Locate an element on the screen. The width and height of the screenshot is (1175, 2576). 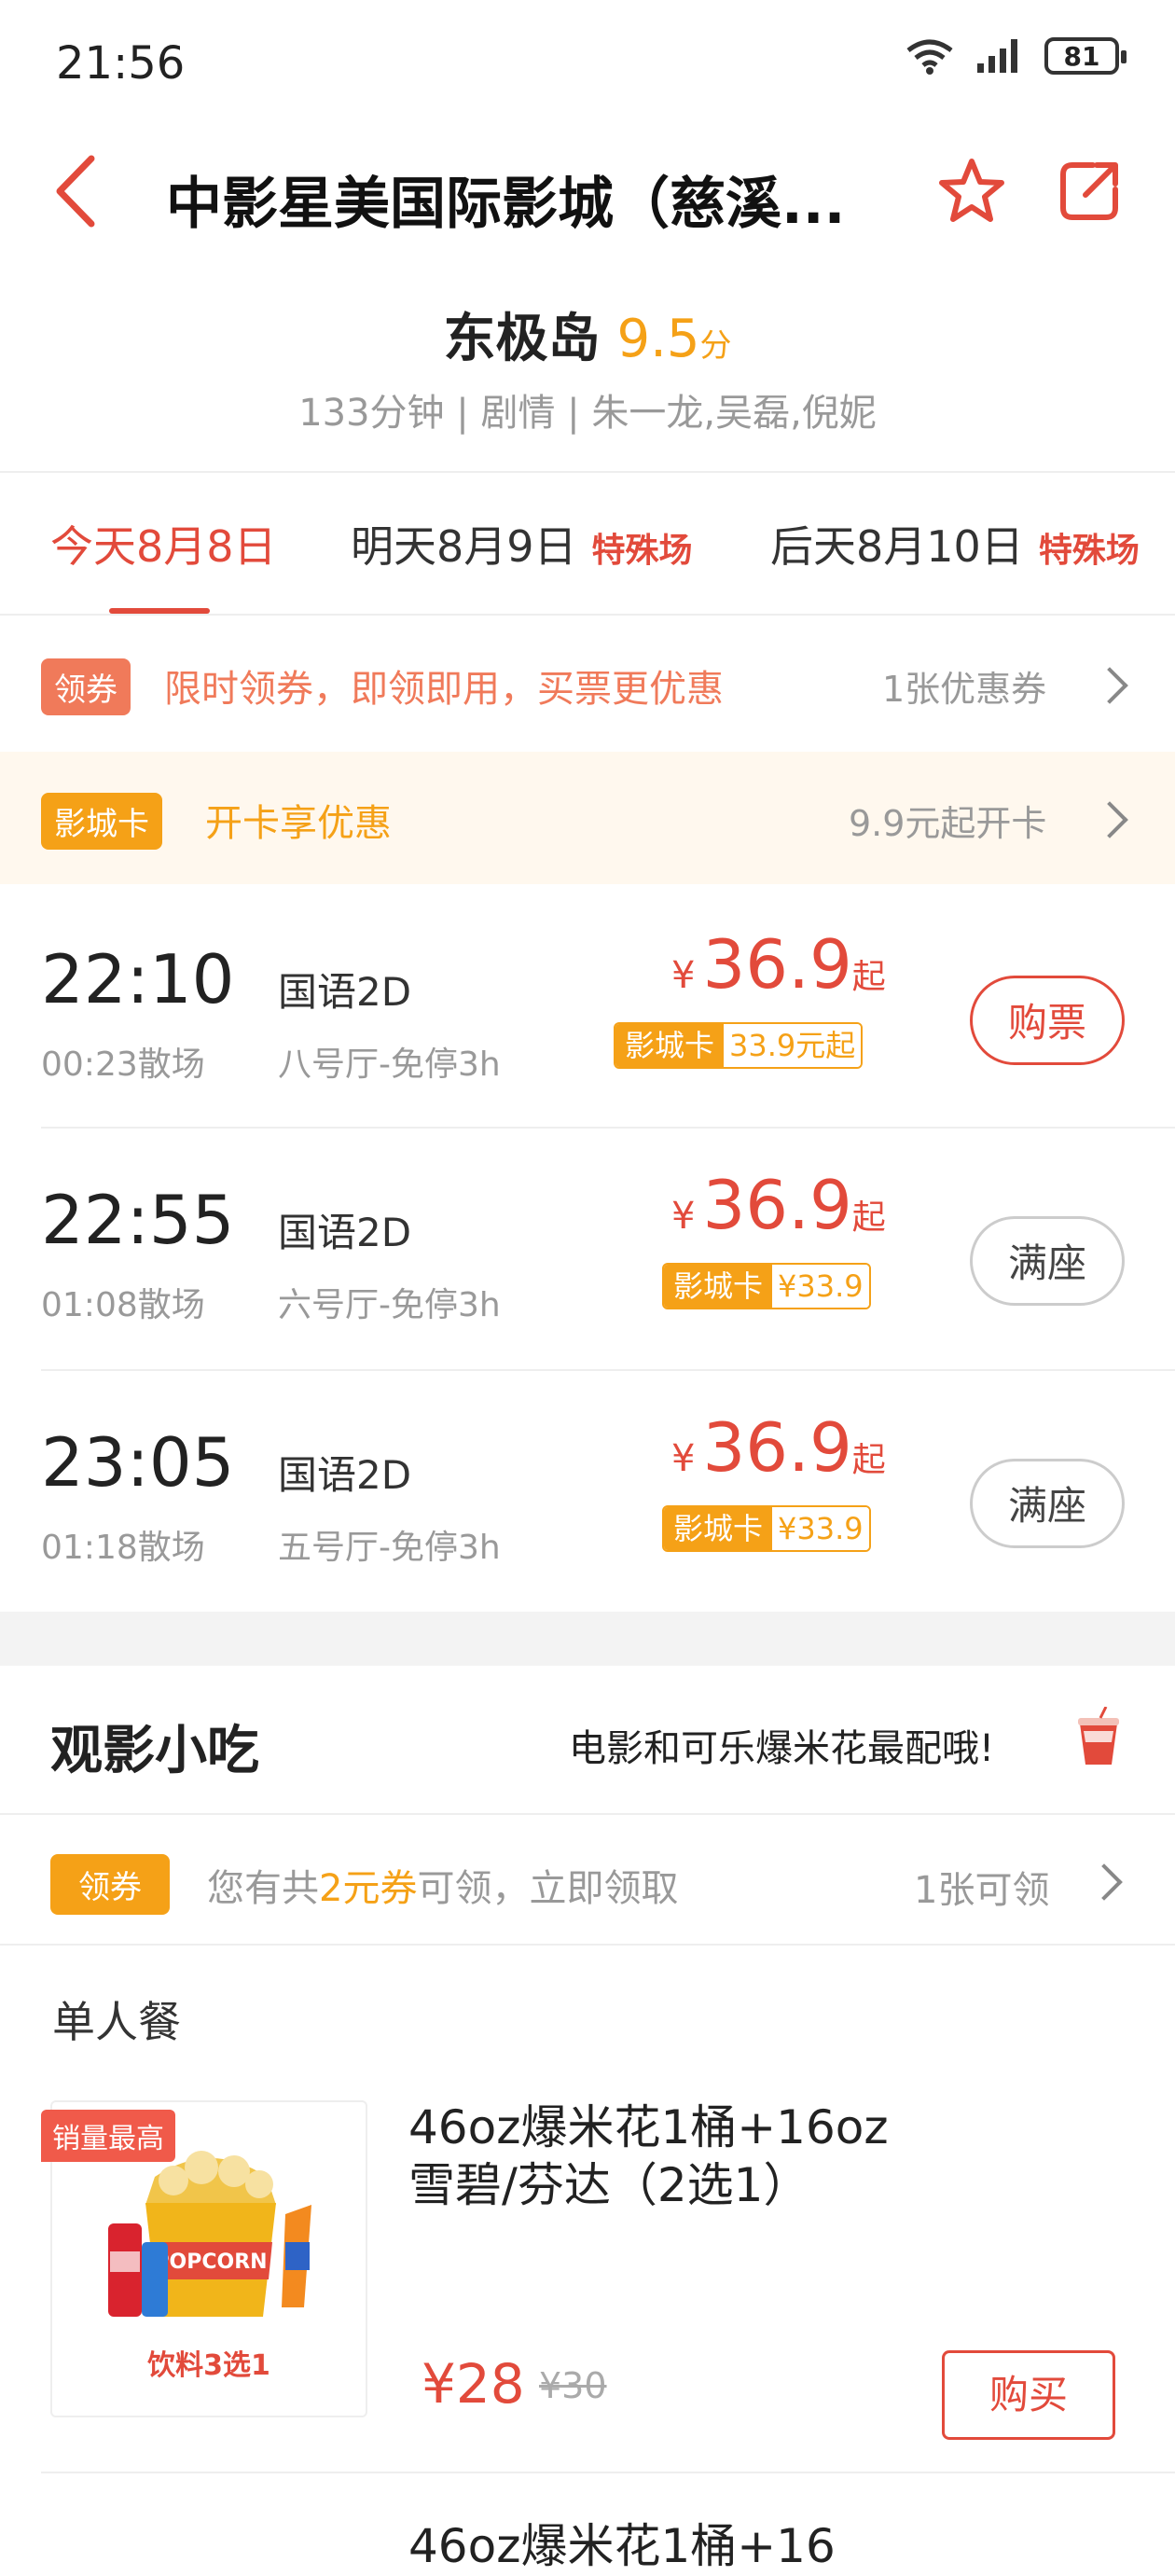
coupon-text-pre: 您有共 is located at coordinates (263, 1888).